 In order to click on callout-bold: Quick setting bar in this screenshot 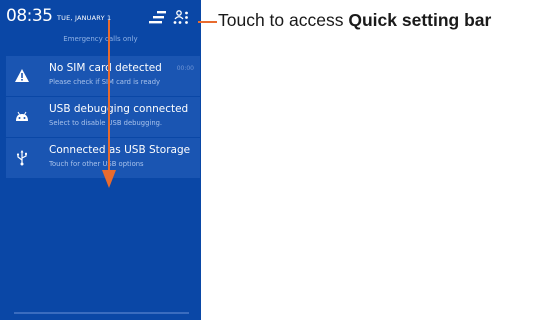, I will do `click(420, 20)`.